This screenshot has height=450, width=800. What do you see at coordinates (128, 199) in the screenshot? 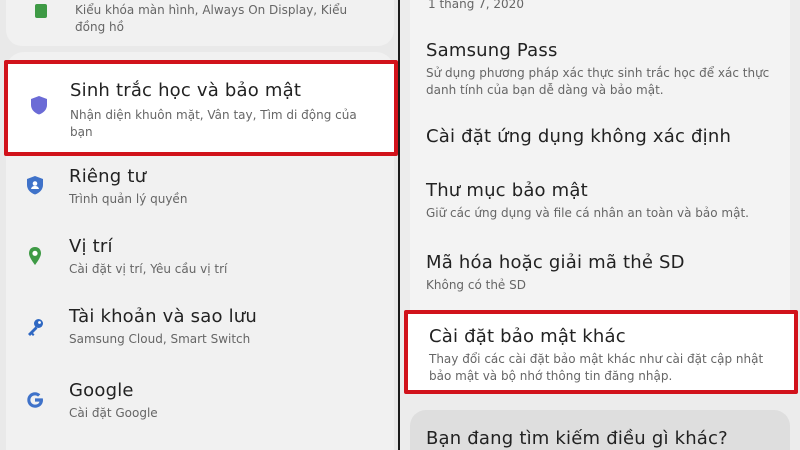
I see `privacy-subtitle: Trình quản lý quyền` at bounding box center [128, 199].